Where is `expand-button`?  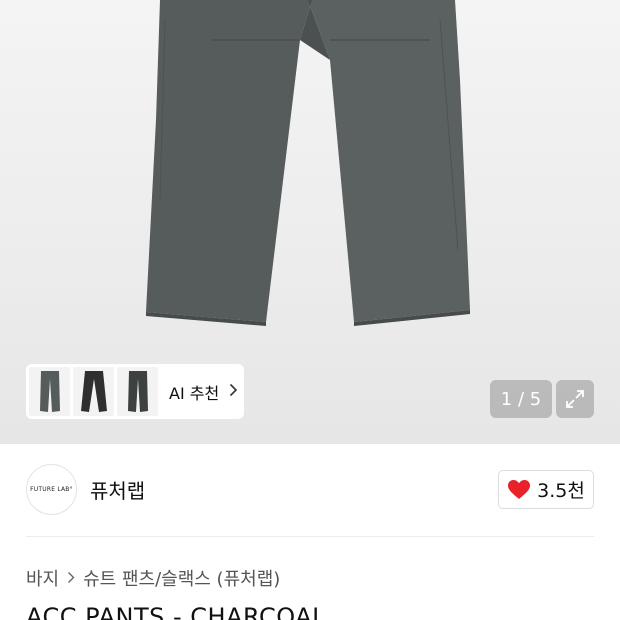 expand-button is located at coordinates (575, 399).